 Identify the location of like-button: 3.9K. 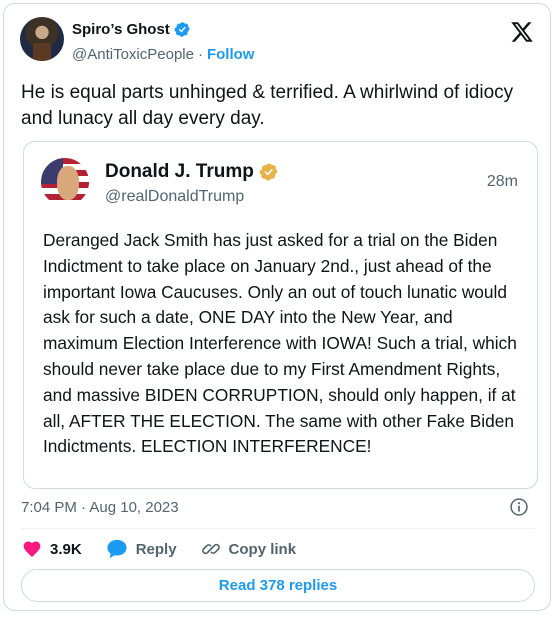
(52, 549).